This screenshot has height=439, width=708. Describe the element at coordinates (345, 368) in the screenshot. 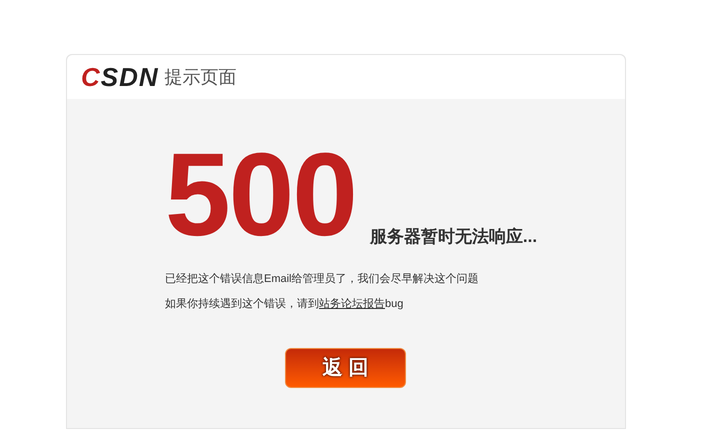

I see `back-button: 返 回` at that location.